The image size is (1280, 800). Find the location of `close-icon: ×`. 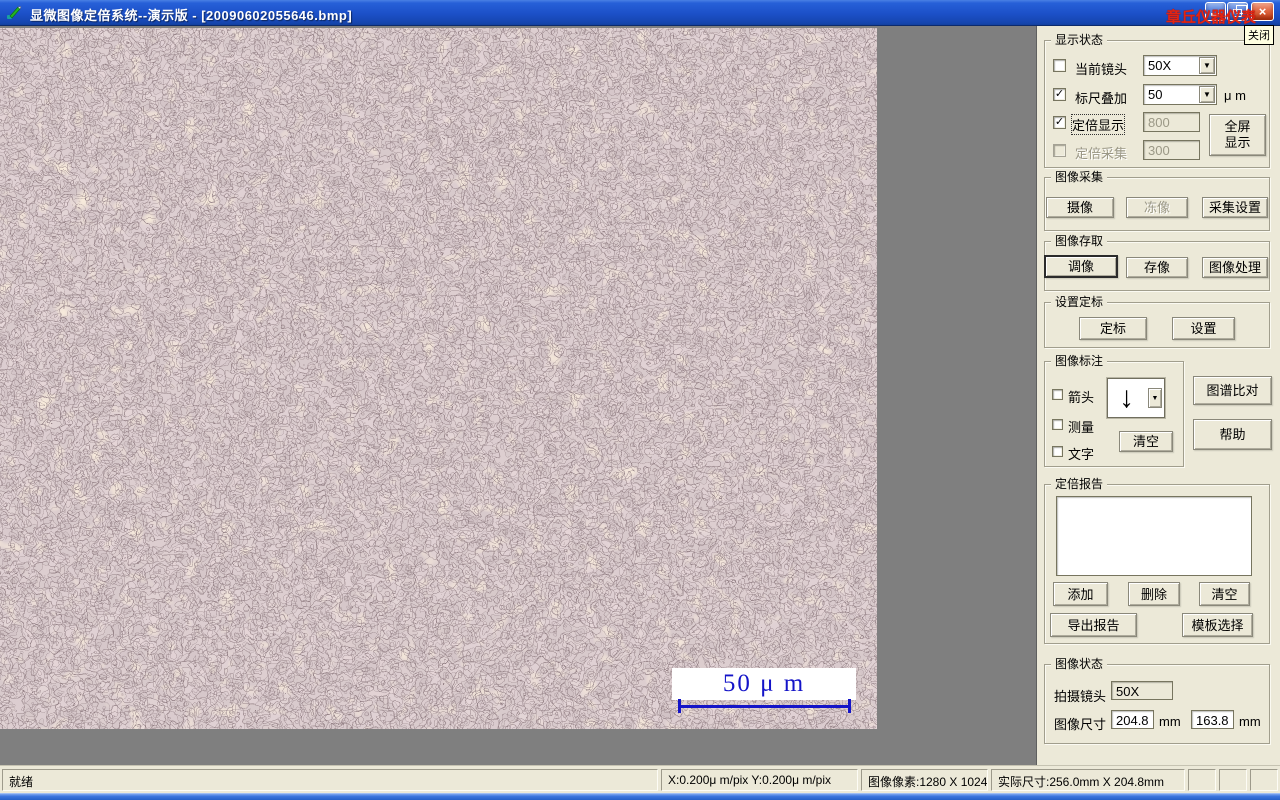

close-icon: × is located at coordinates (1262, 11).